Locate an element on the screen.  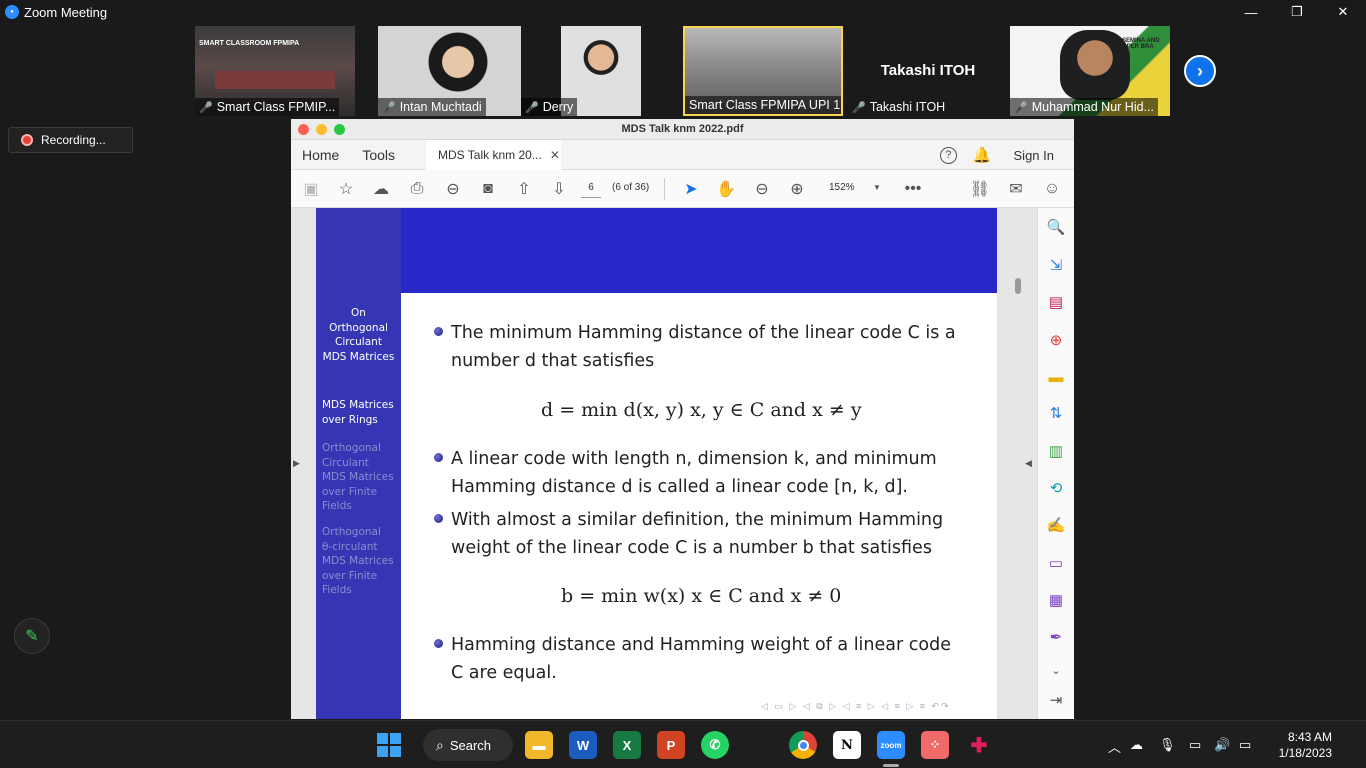
previous-page-icon: ⇧ is located at coordinates (524, 189).